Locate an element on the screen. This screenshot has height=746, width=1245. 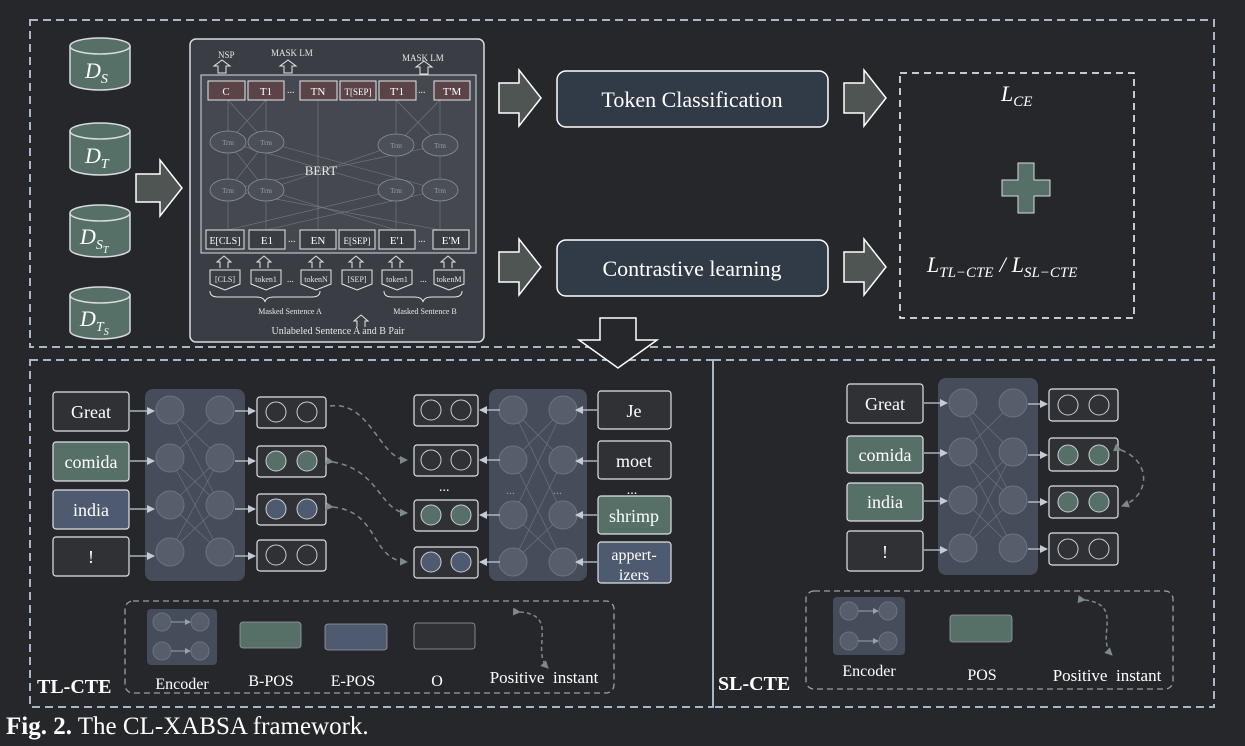
legend-pos-label: POS is located at coordinates (981, 675).